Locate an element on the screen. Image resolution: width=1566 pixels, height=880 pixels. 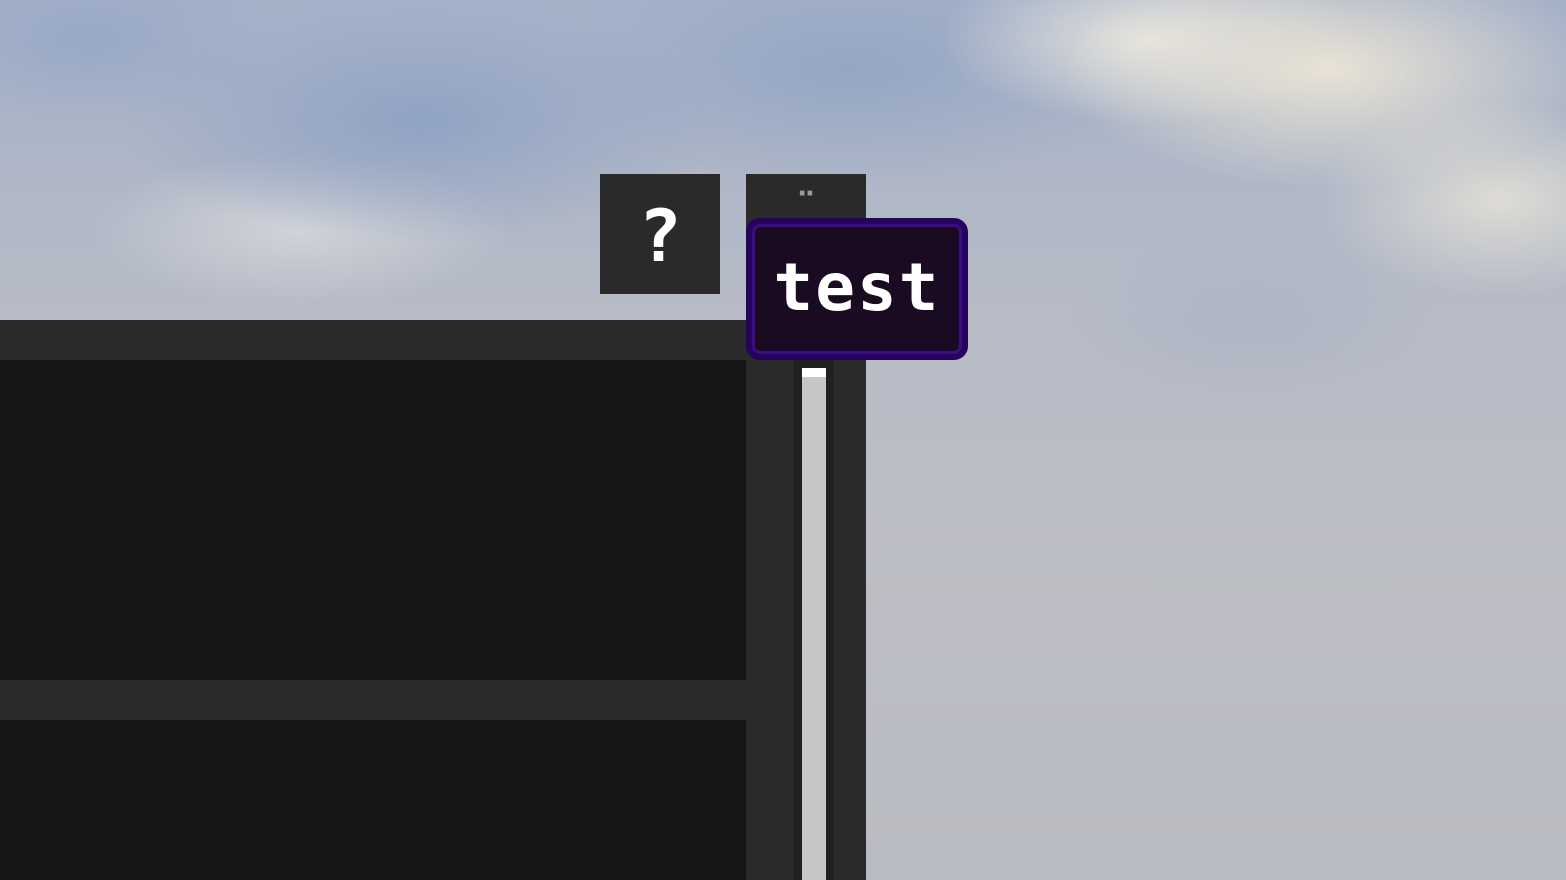
question-mark-icon: ? is located at coordinates (660, 236).